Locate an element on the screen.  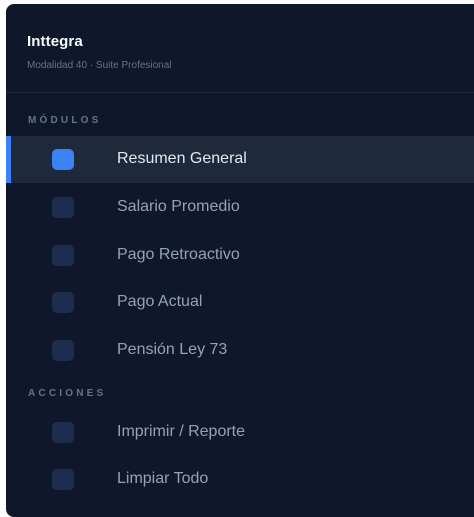
sidebar-item-resumen-general: Resumen General is located at coordinates (240, 159).